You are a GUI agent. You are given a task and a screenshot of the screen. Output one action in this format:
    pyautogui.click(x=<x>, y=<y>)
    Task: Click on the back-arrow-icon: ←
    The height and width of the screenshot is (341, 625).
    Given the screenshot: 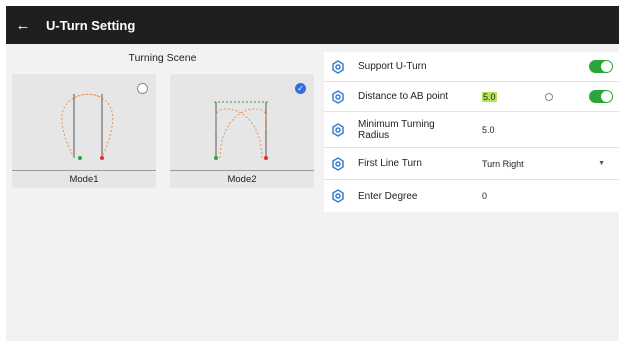 What is the action you would take?
    pyautogui.click(x=23, y=25)
    